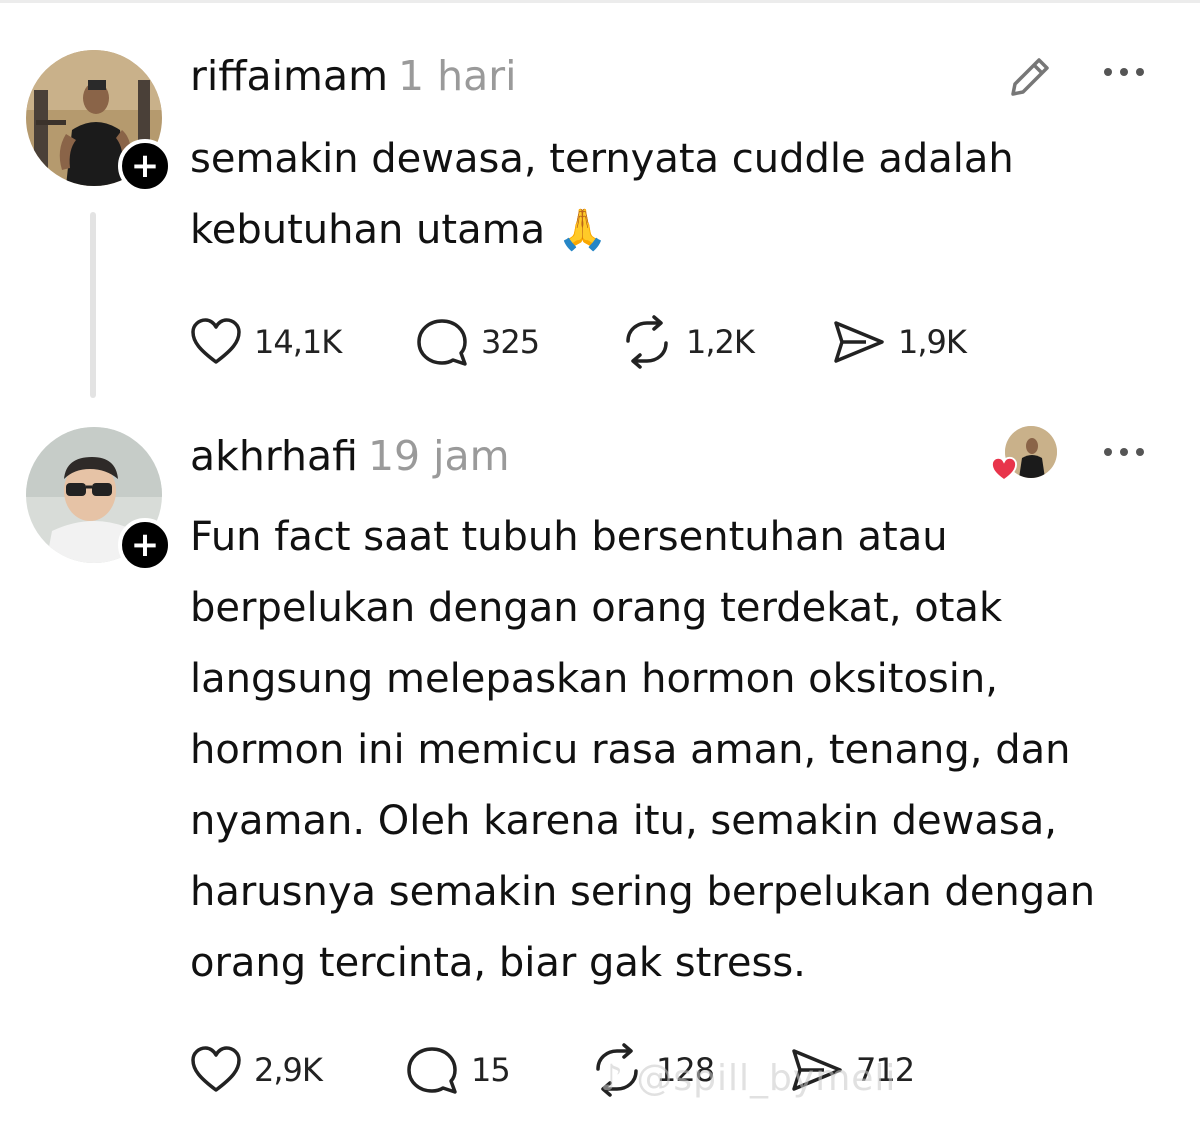 The image size is (1200, 1135). I want to click on username: akhrhafi, so click(274, 456).